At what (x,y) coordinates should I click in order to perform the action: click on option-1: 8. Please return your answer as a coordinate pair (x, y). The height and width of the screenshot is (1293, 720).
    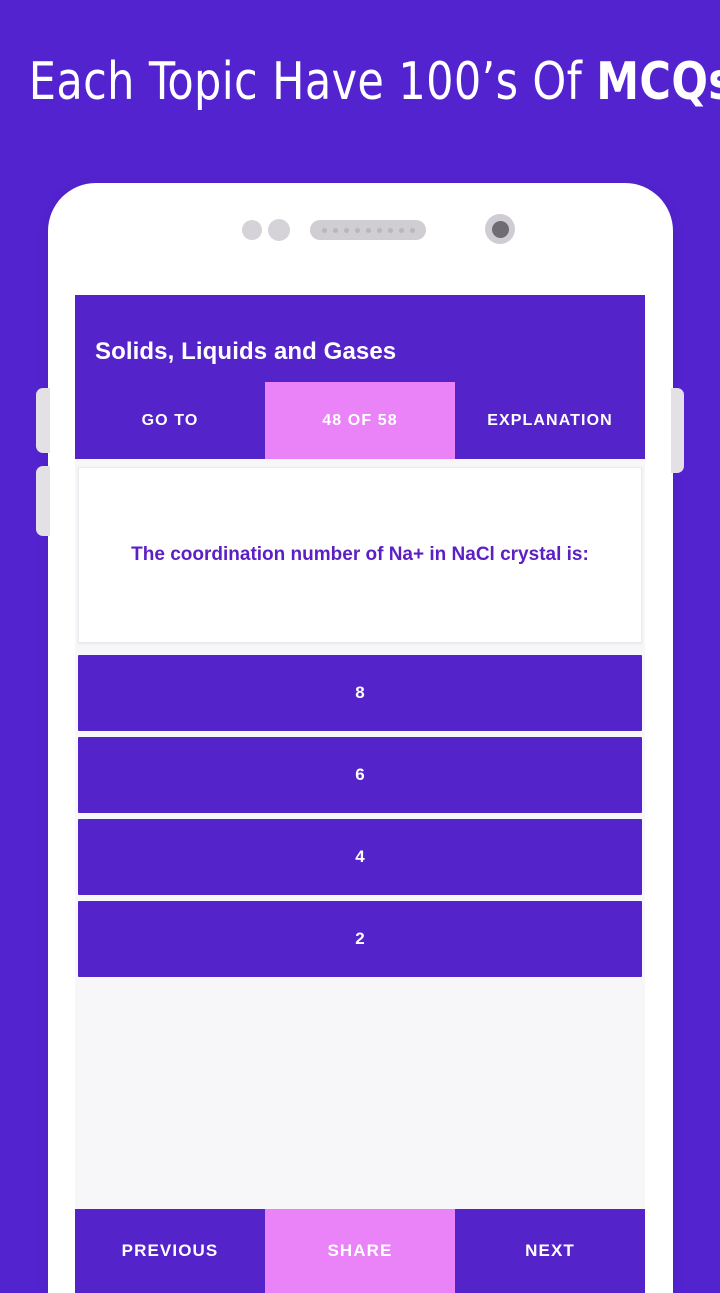
    Looking at the image, I should click on (360, 693).